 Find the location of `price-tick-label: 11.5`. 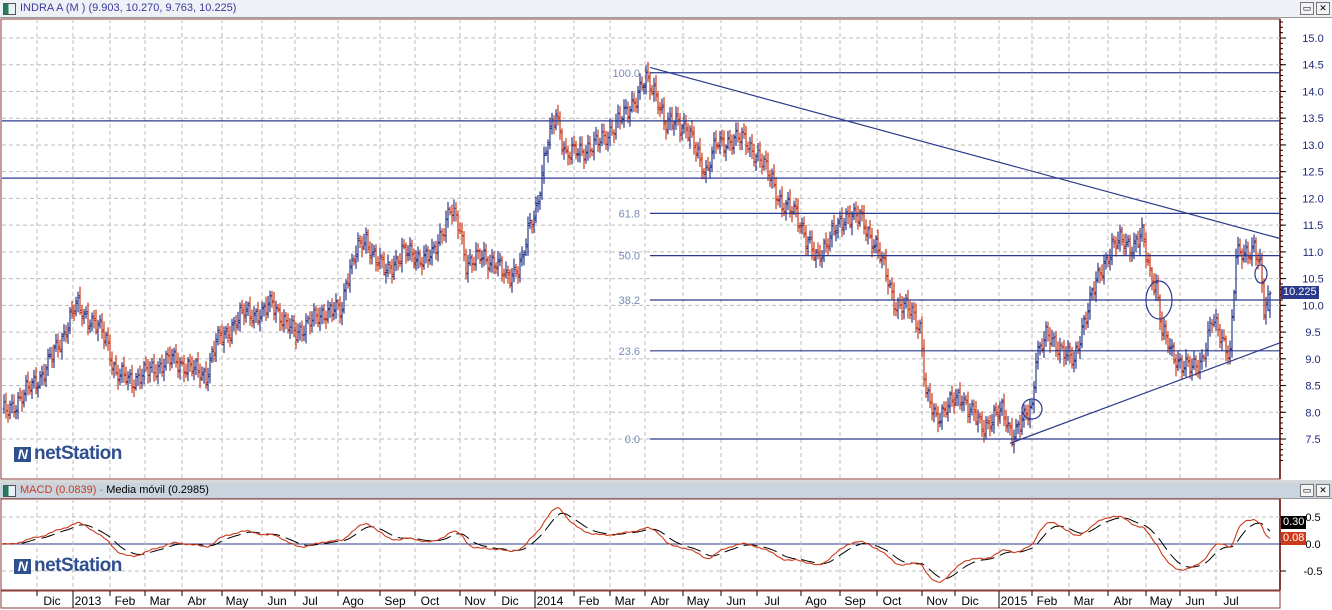

price-tick-label: 11.5 is located at coordinates (1313, 226).